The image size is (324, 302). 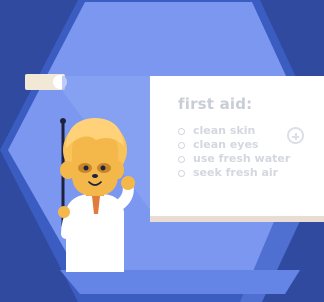 I want to click on face, so click(x=95, y=163).